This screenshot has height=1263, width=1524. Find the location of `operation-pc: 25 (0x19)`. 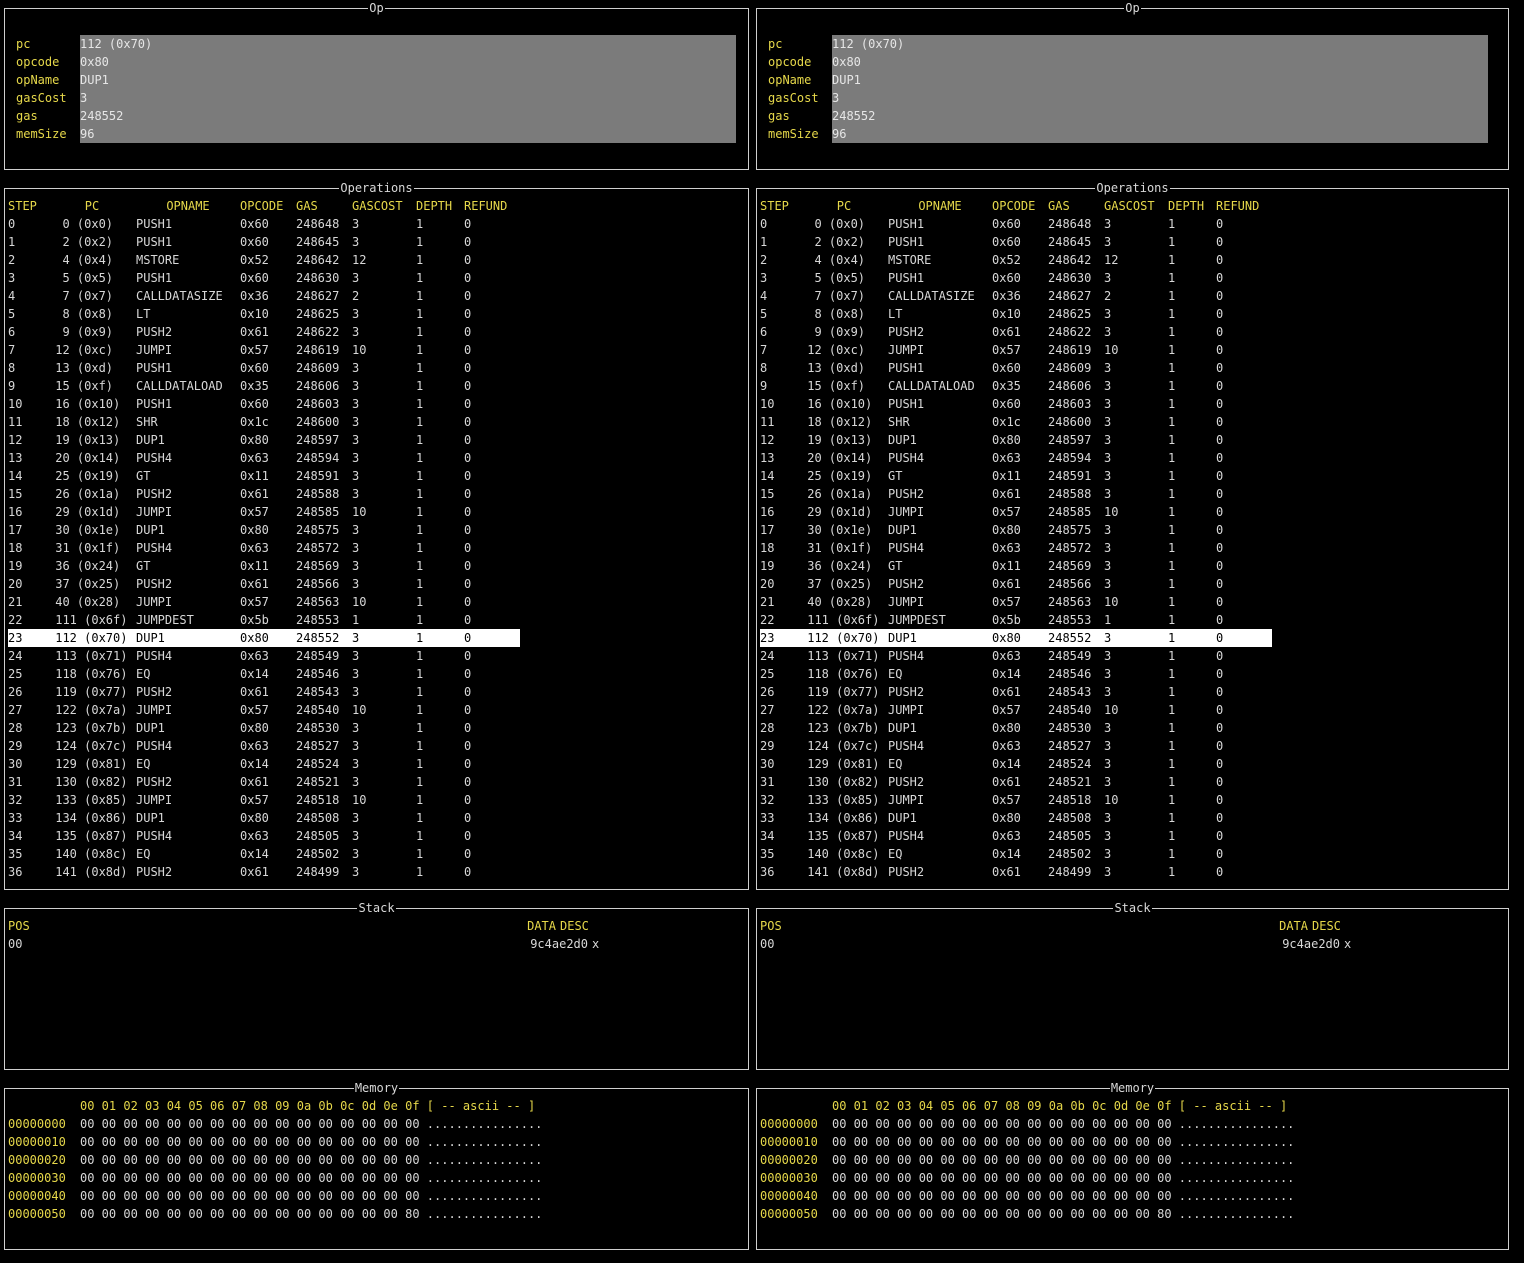

operation-pc: 25 (0x19) is located at coordinates (84, 476).